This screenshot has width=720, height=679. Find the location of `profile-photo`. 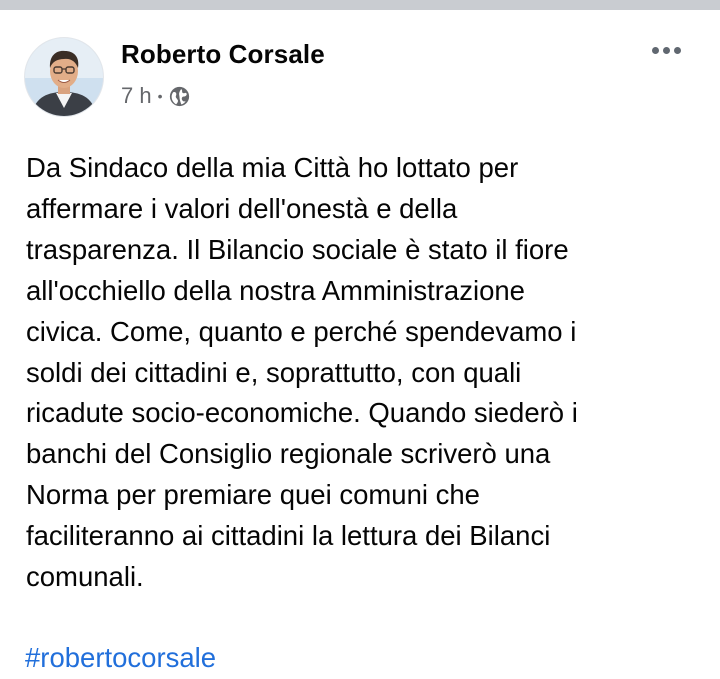

profile-photo is located at coordinates (64, 77).